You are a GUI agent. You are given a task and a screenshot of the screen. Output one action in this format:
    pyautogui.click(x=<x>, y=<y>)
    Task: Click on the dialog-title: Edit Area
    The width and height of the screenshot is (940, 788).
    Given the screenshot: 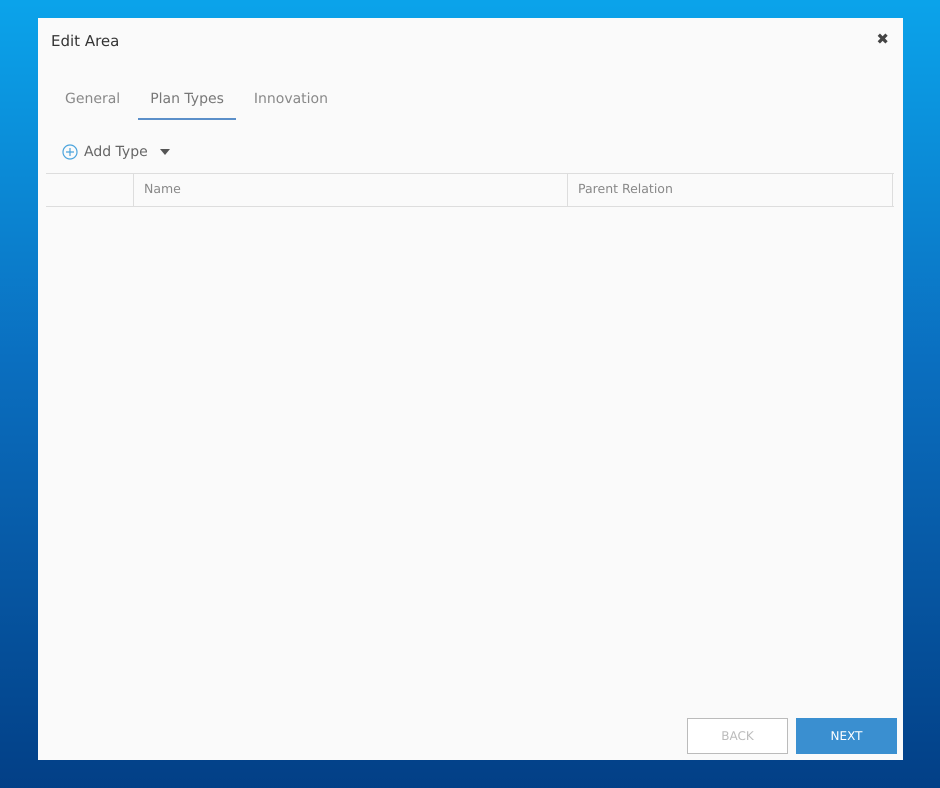 What is the action you would take?
    pyautogui.click(x=85, y=41)
    